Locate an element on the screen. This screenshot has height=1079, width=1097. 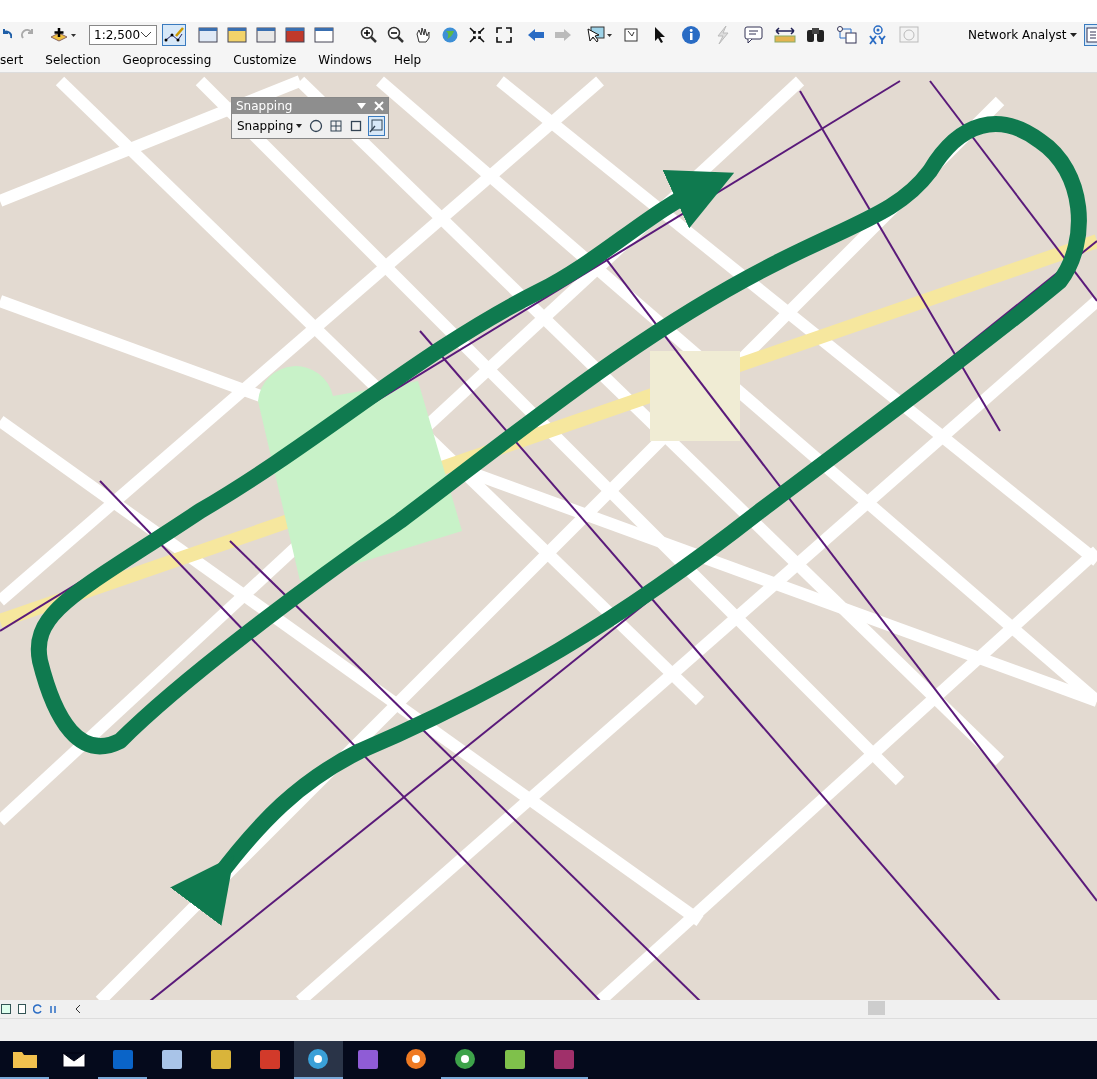
snapping-dropdown: Snapping is located at coordinates (270, 126).